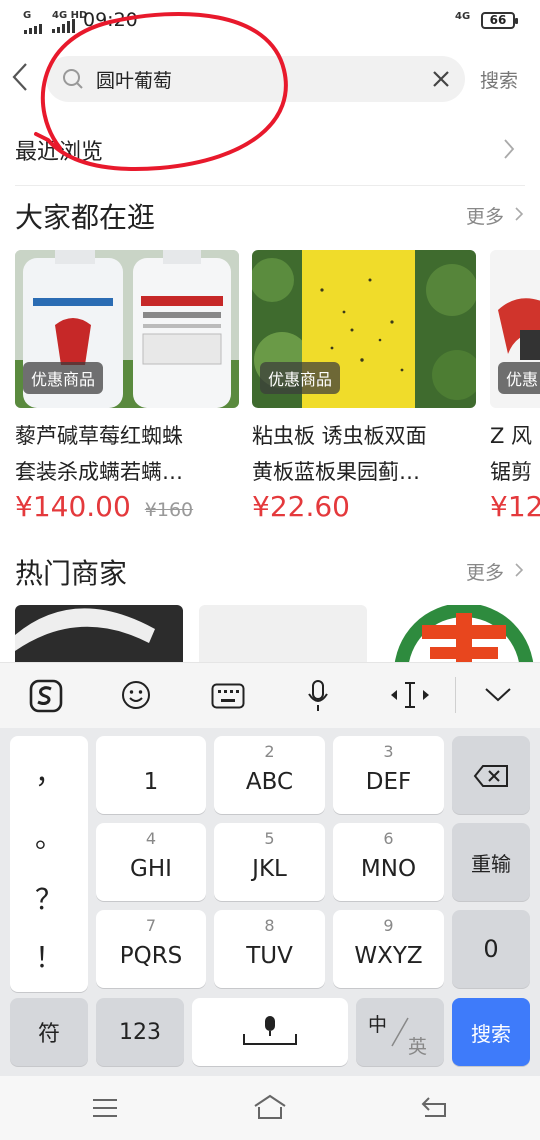 Image resolution: width=540 pixels, height=1140 pixels. I want to click on product-price: ¥12, so click(515, 506).